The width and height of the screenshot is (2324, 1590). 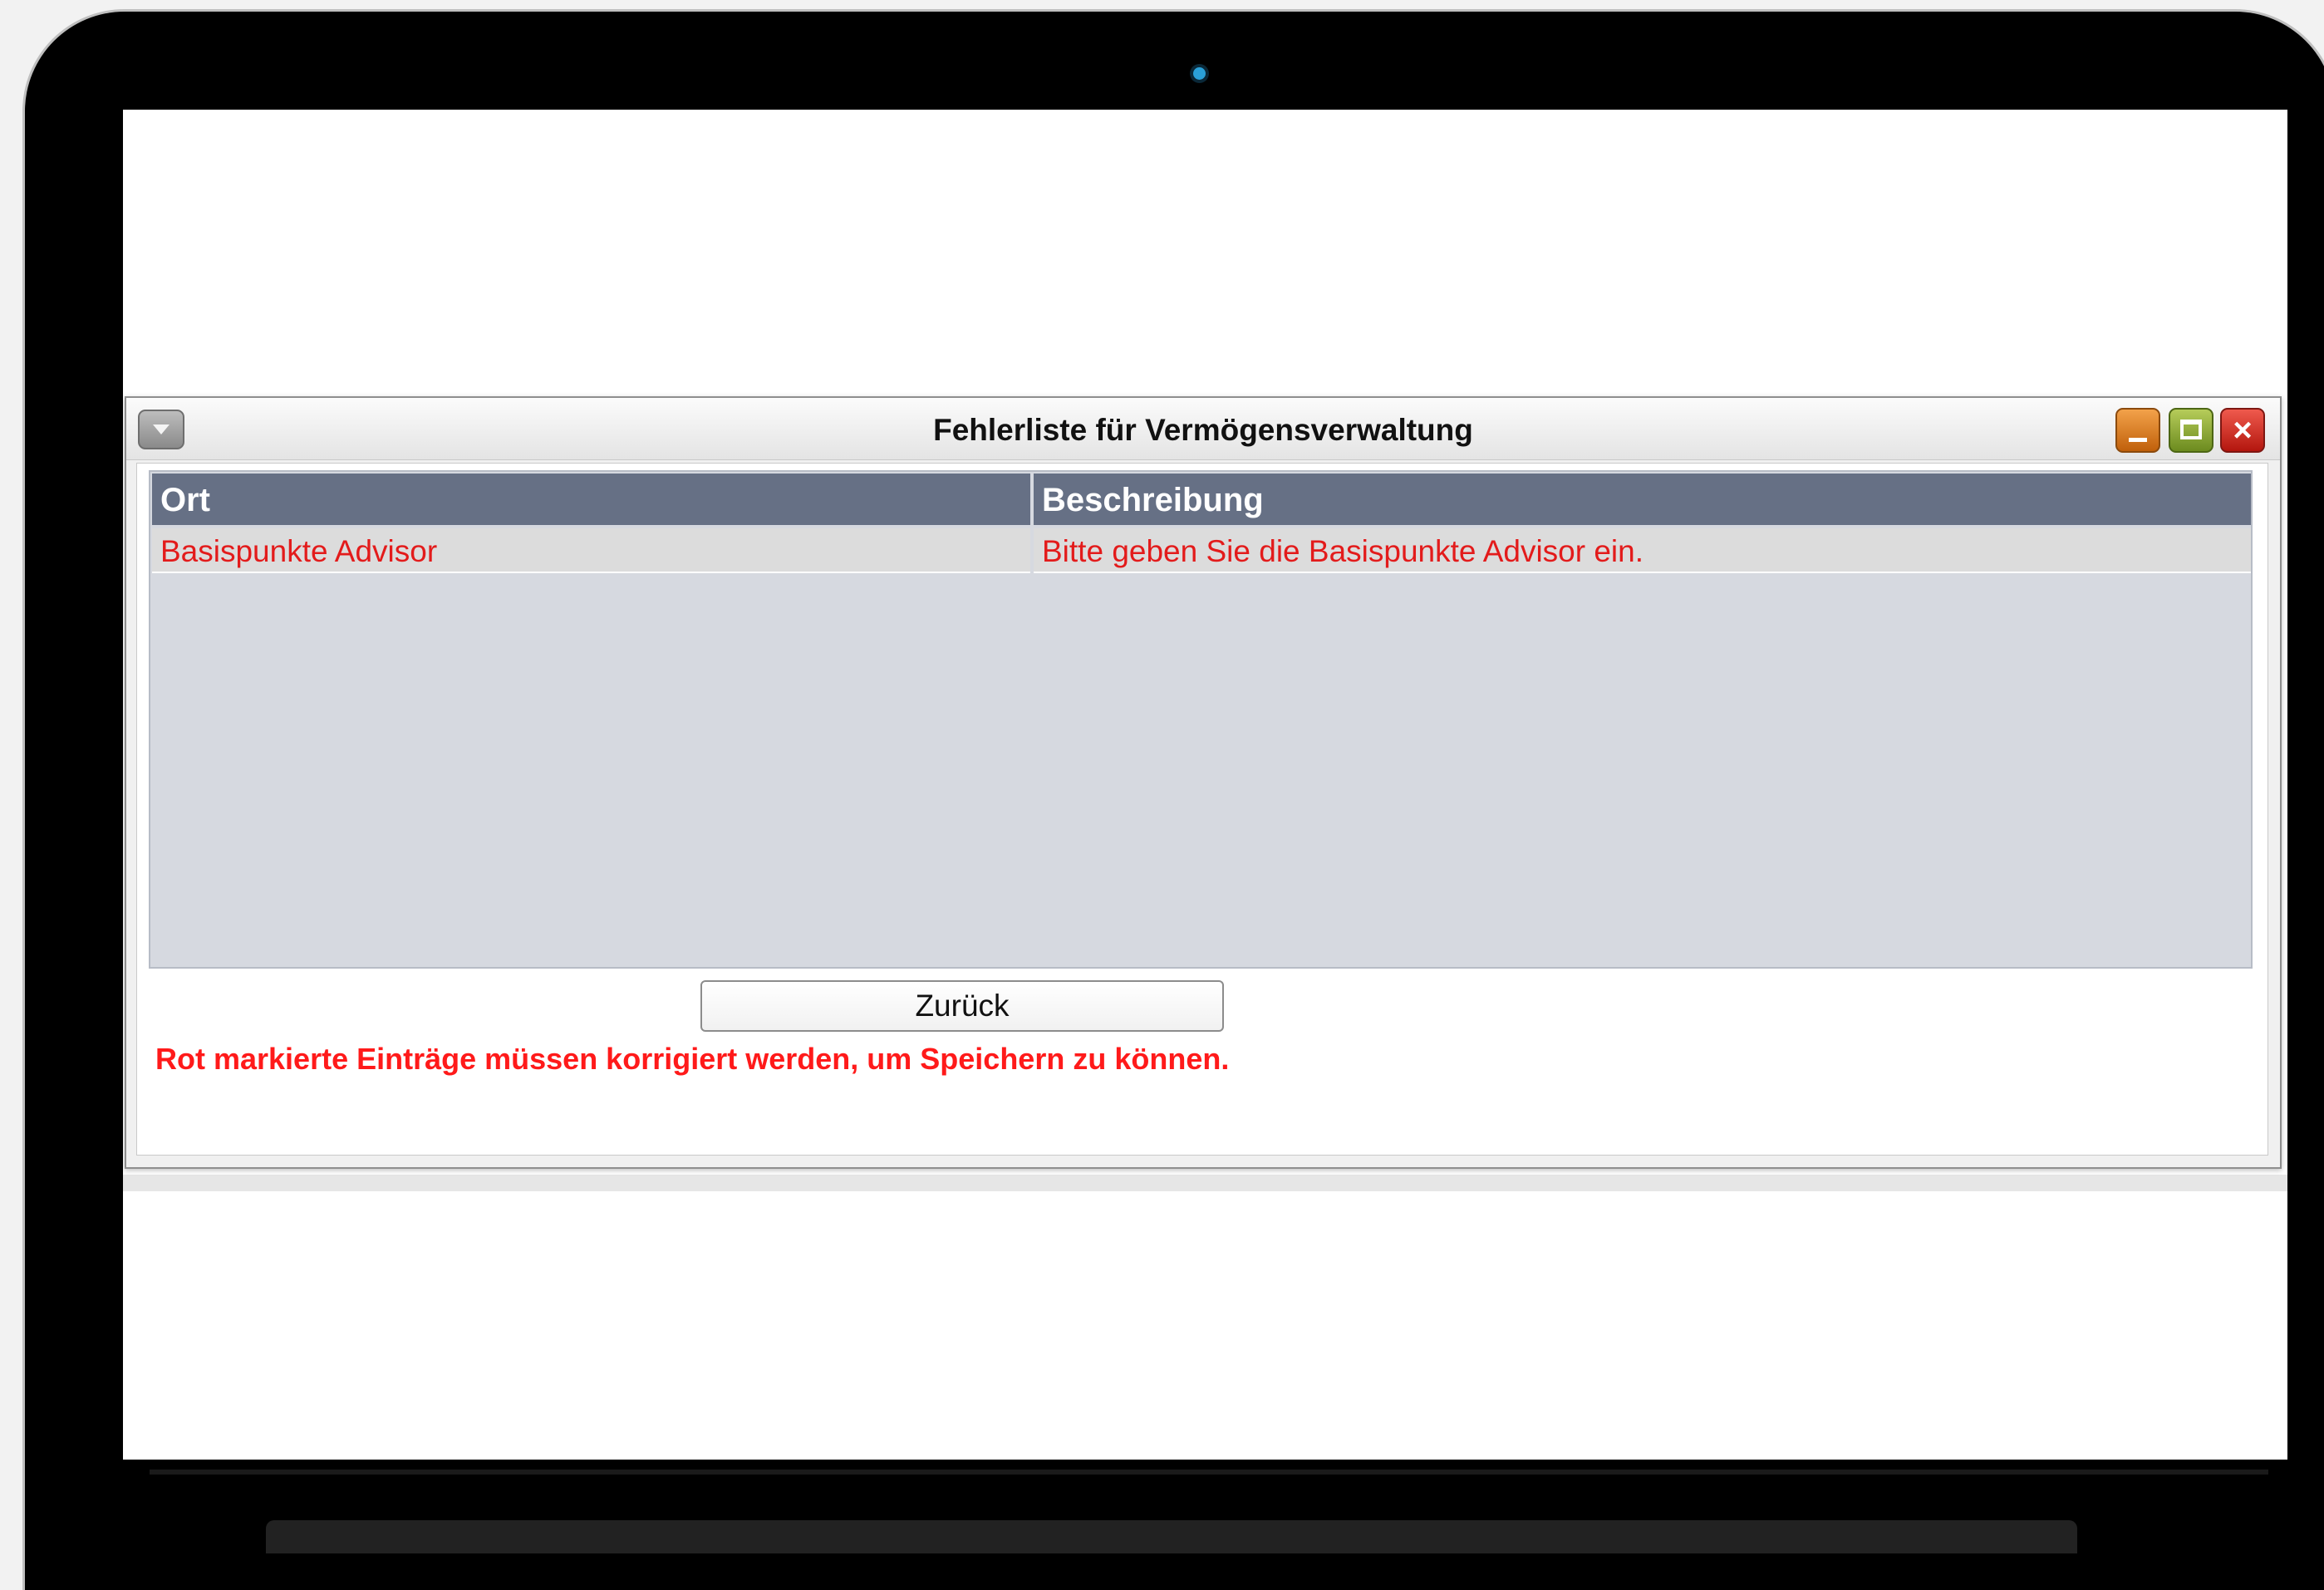 What do you see at coordinates (2138, 440) in the screenshot?
I see `minimize-icon` at bounding box center [2138, 440].